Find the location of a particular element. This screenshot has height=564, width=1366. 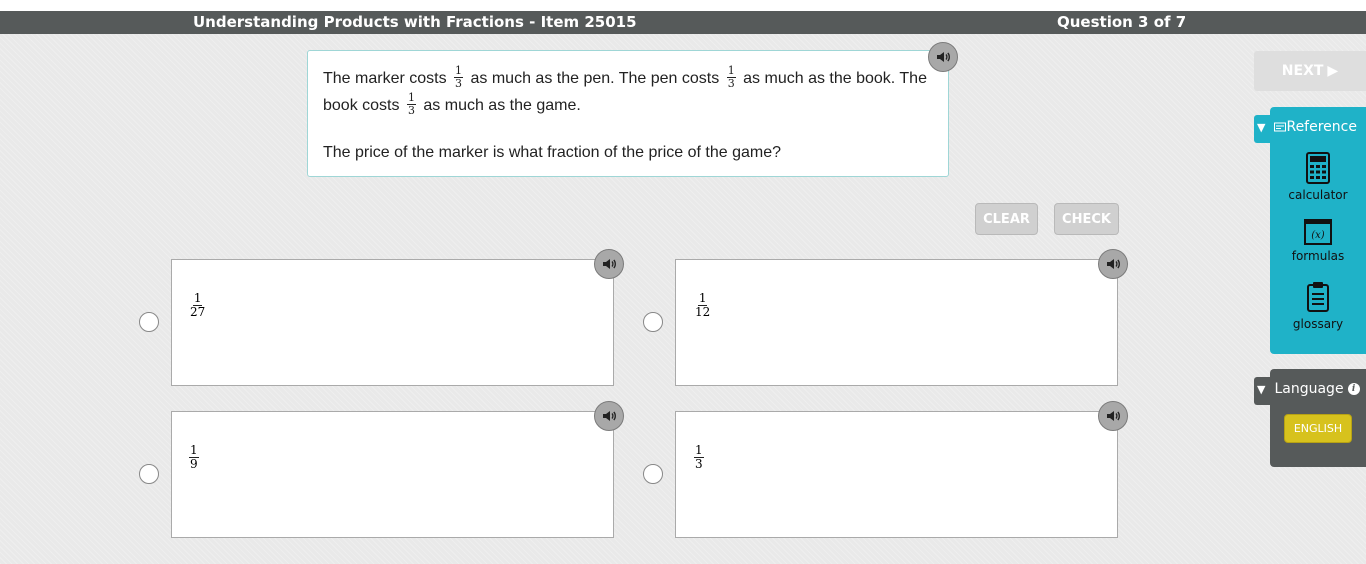

choice-a-radio is located at coordinates (149, 322).